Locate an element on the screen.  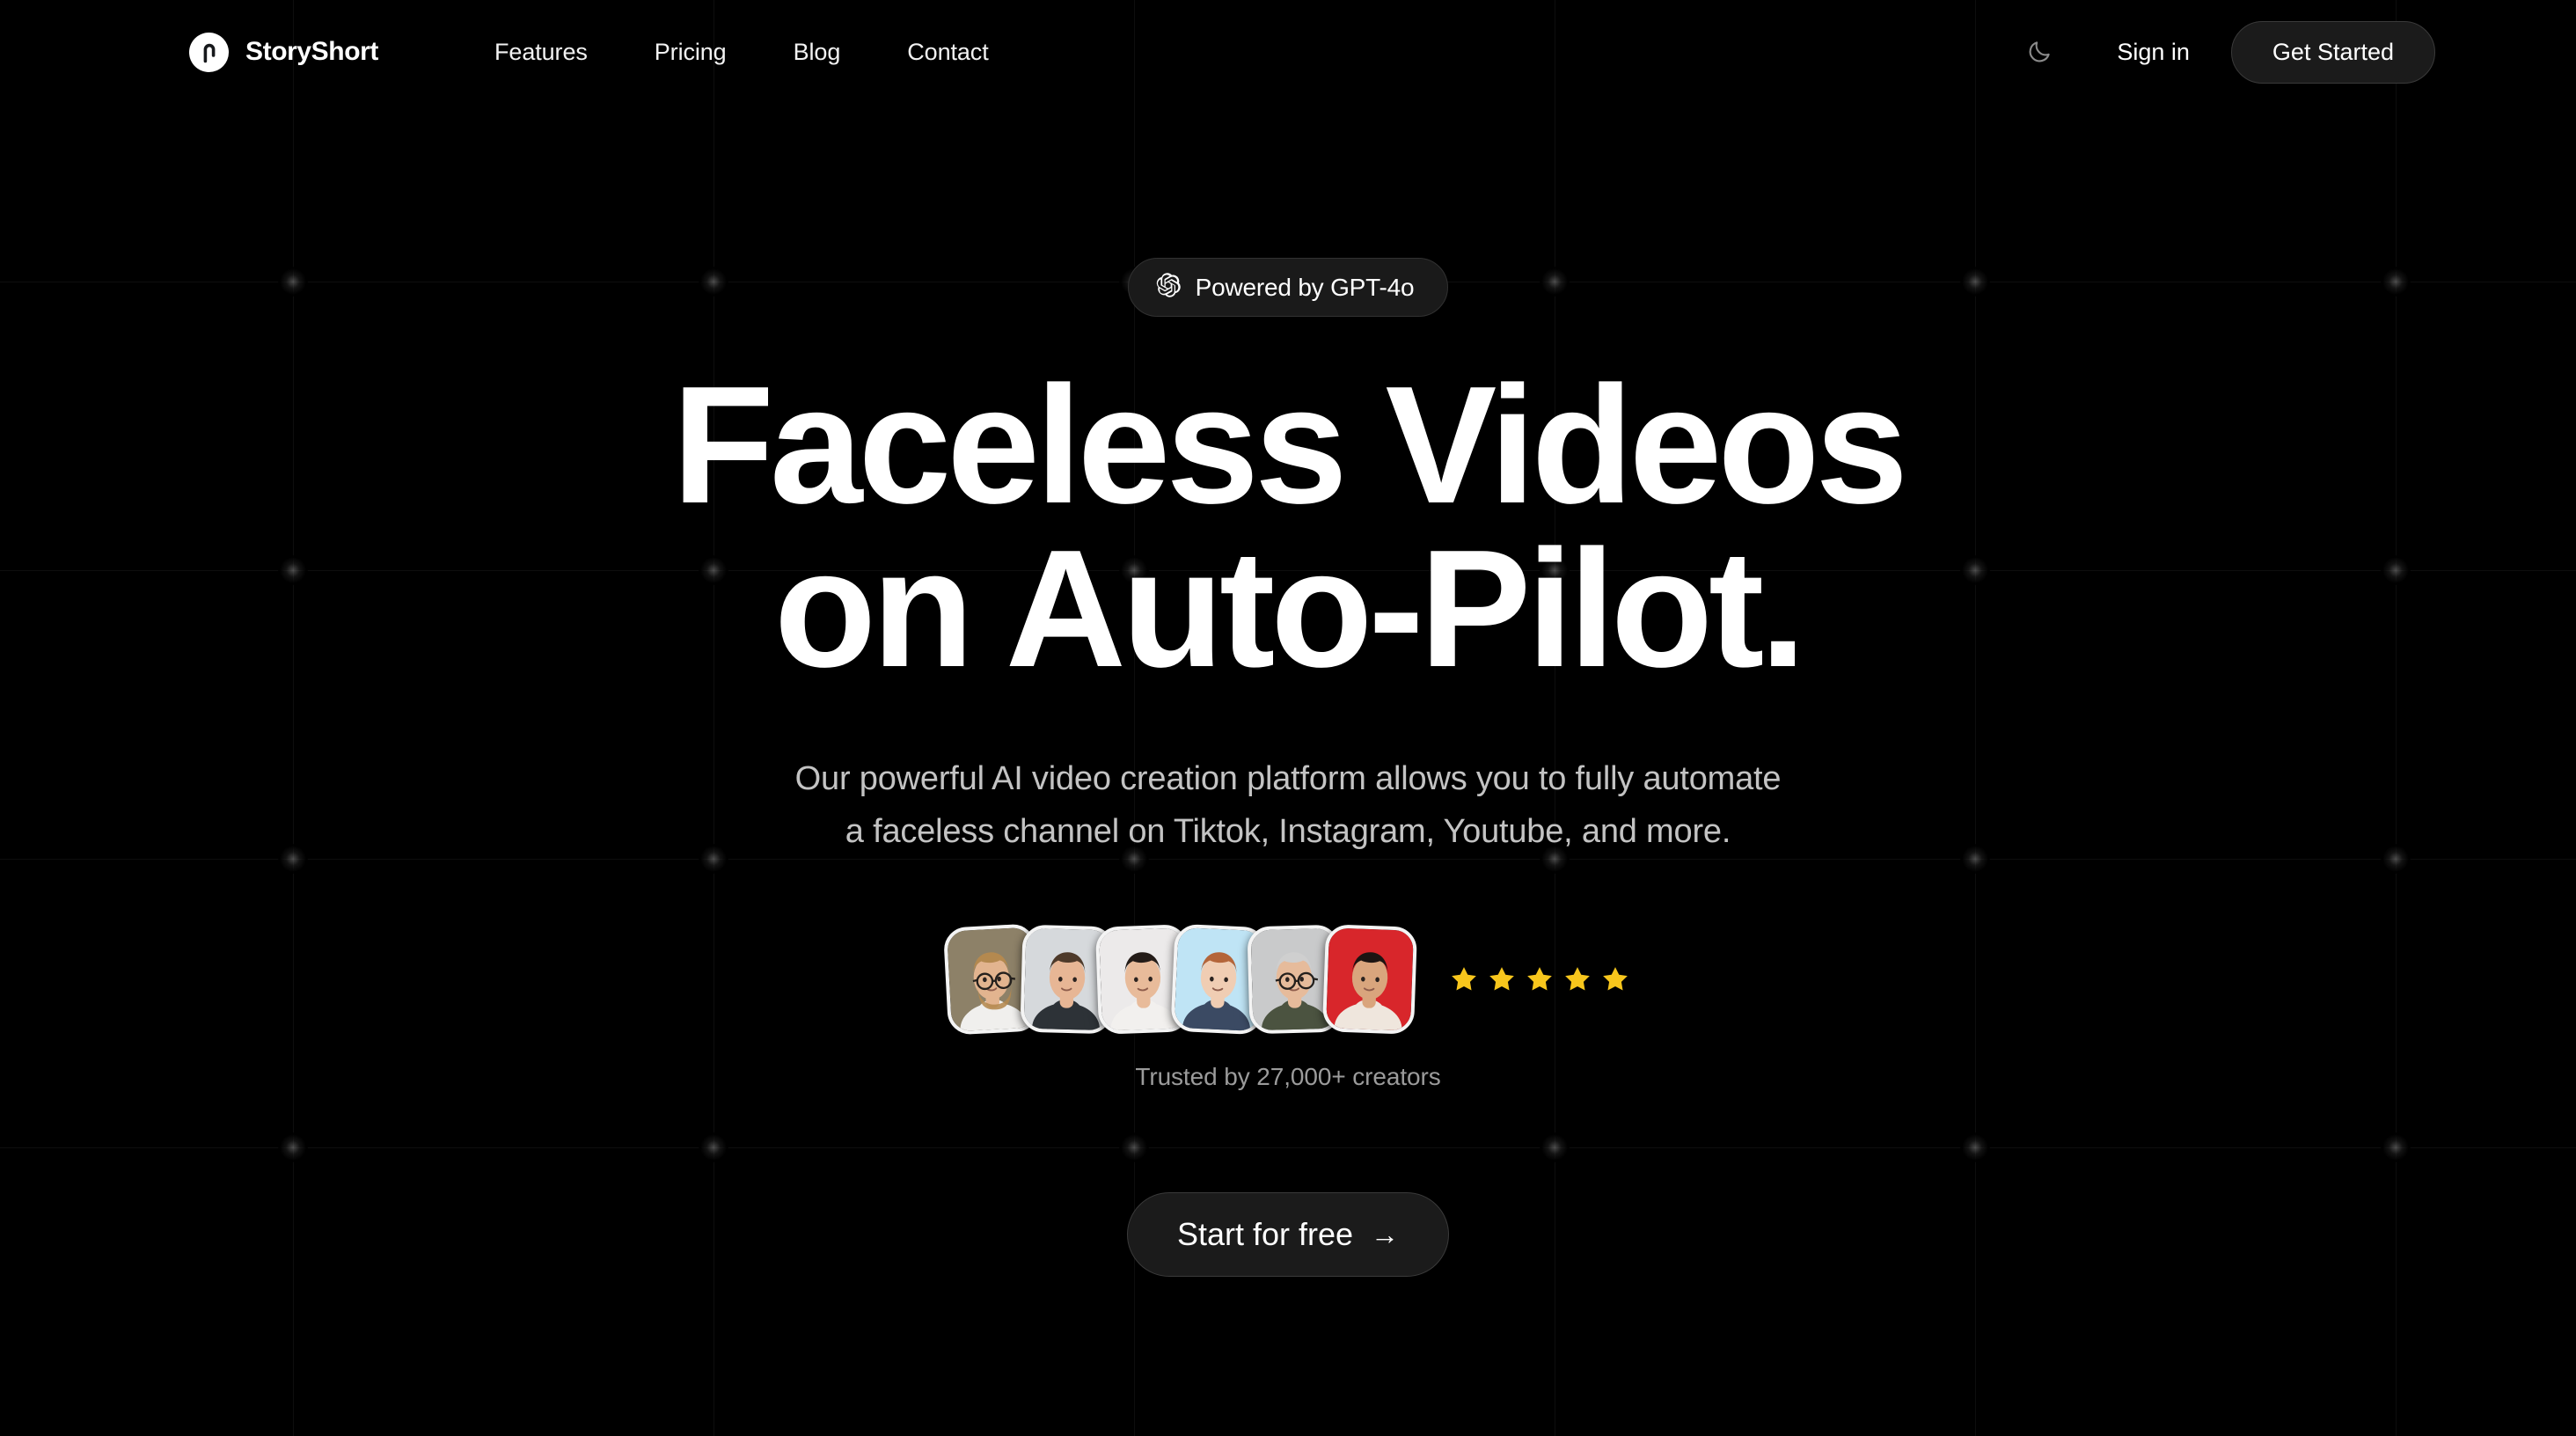
openai-logo-icon is located at coordinates (1168, 287).